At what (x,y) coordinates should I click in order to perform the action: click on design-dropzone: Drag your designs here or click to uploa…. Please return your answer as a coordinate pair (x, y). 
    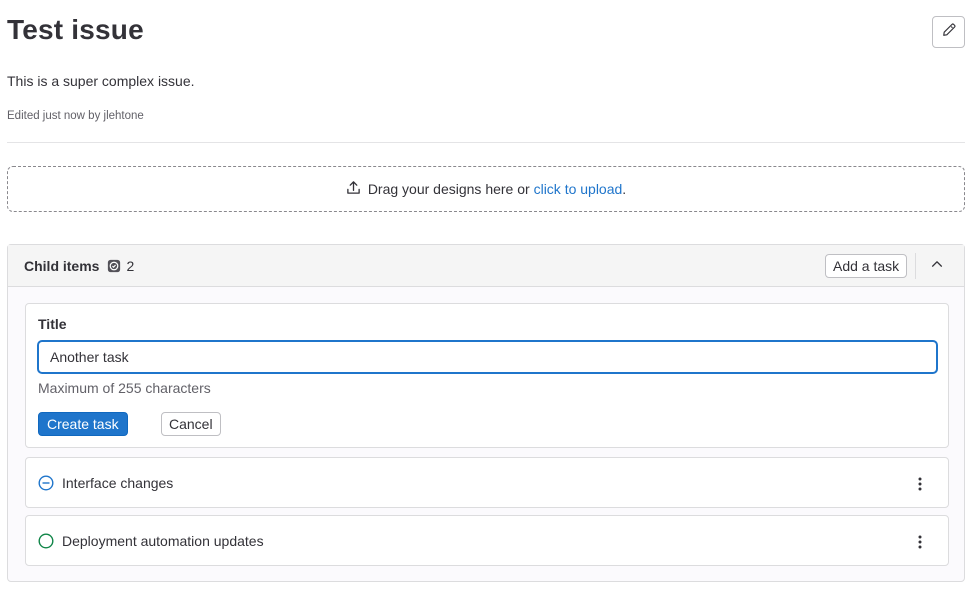
    Looking at the image, I should click on (486, 189).